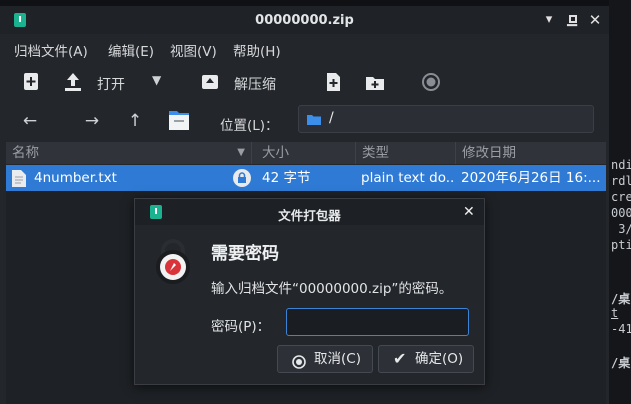  What do you see at coordinates (431, 82) in the screenshot?
I see `stop-icon` at bounding box center [431, 82].